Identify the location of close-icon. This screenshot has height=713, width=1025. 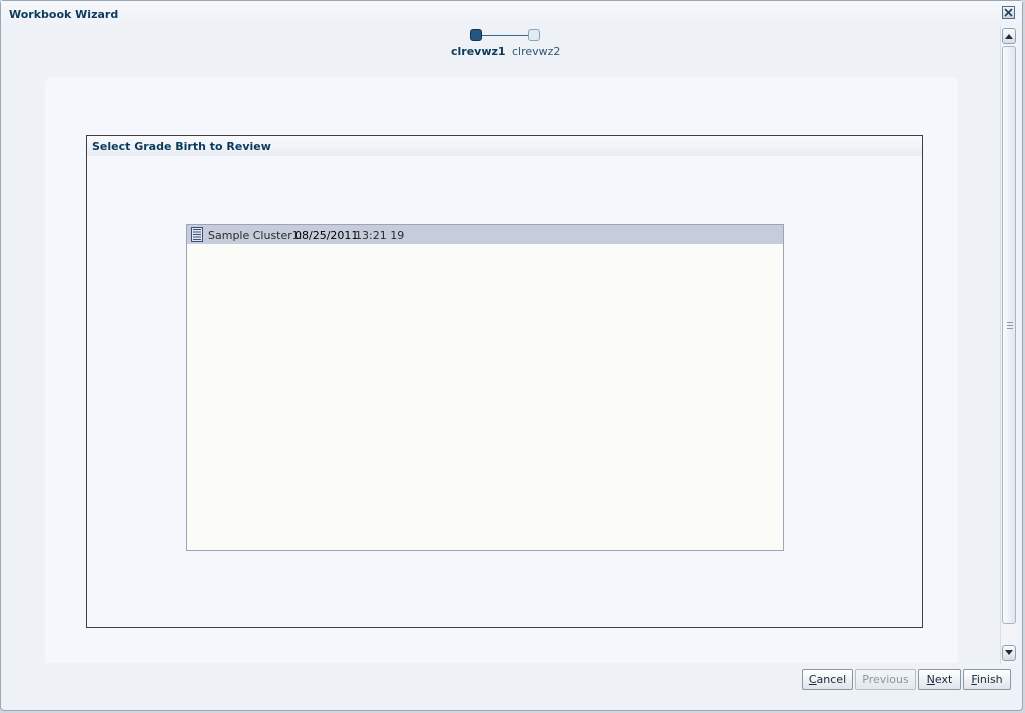
(1008, 12).